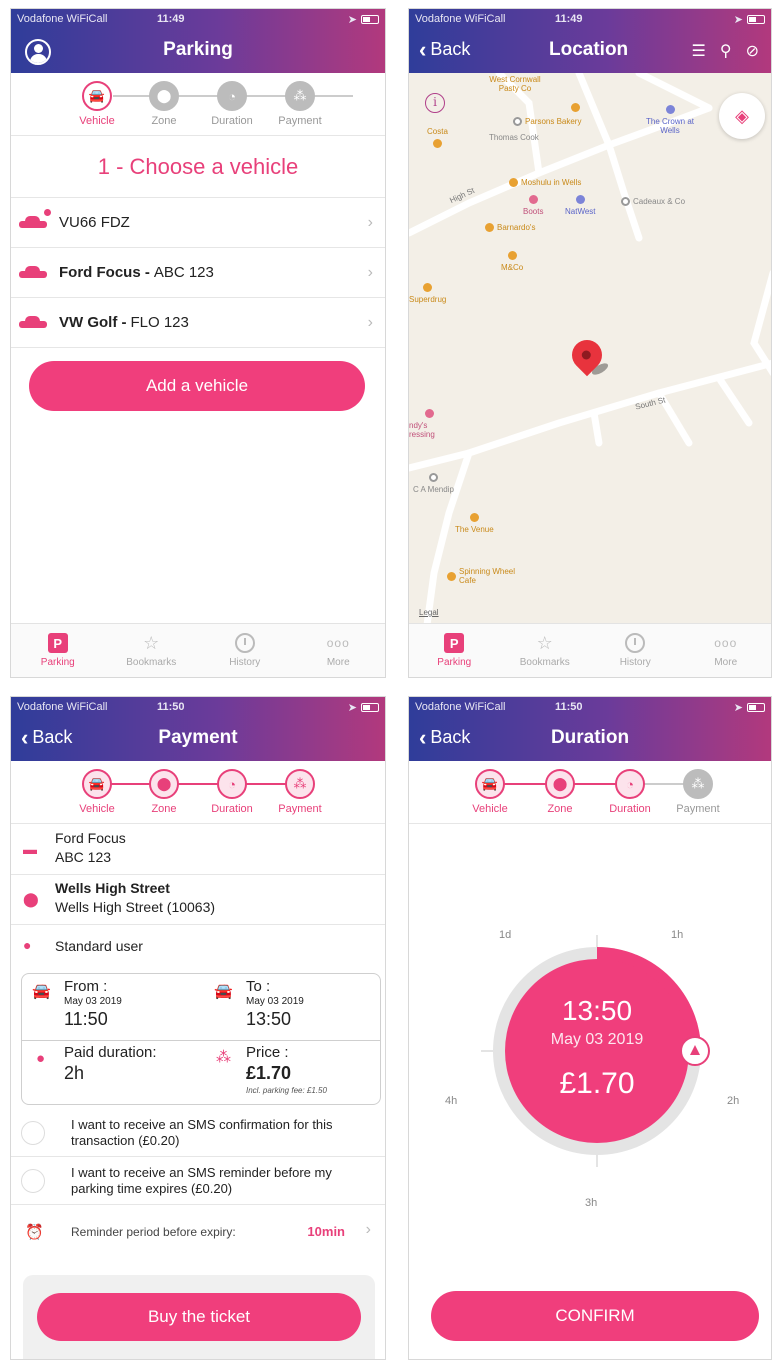  I want to click on list-icon: ☰, so click(699, 51).